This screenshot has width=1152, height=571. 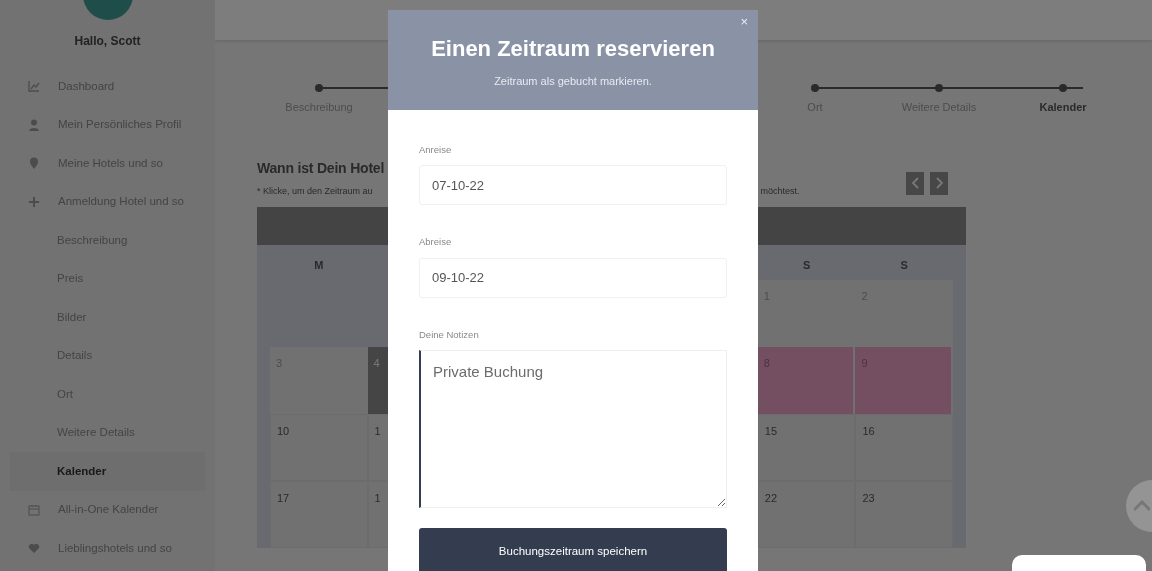 What do you see at coordinates (319, 447) in the screenshot?
I see `calendar-day: 10` at bounding box center [319, 447].